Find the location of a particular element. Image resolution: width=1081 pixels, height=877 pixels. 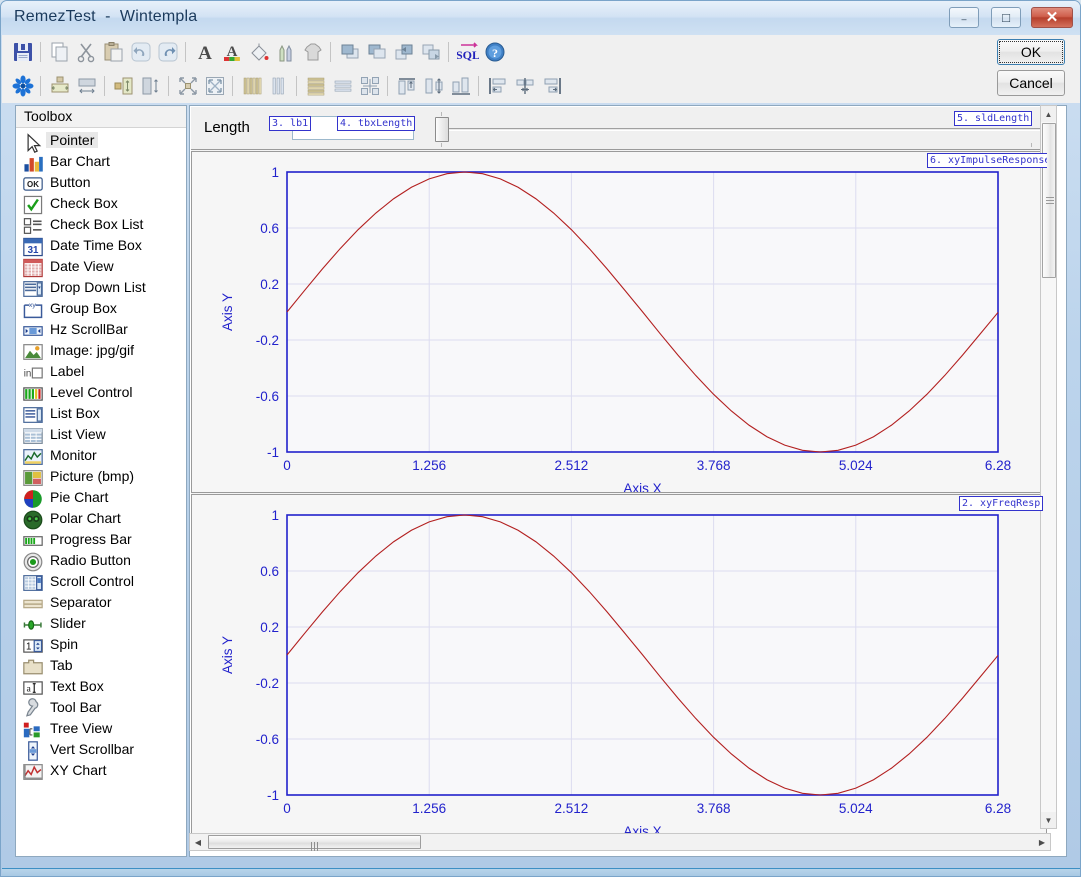

toolbar-button-sql: SQL is located at coordinates (468, 52).